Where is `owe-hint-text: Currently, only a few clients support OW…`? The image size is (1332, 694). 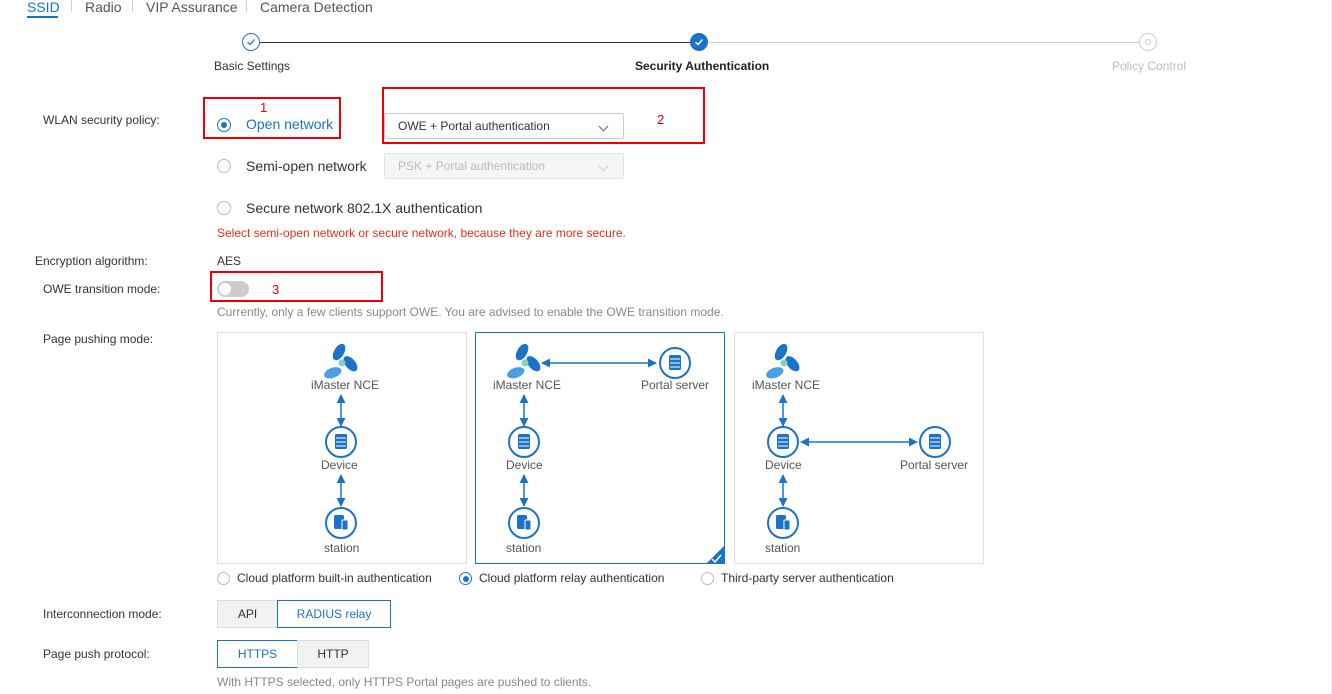 owe-hint-text: Currently, only a few clients support OW… is located at coordinates (470, 312).